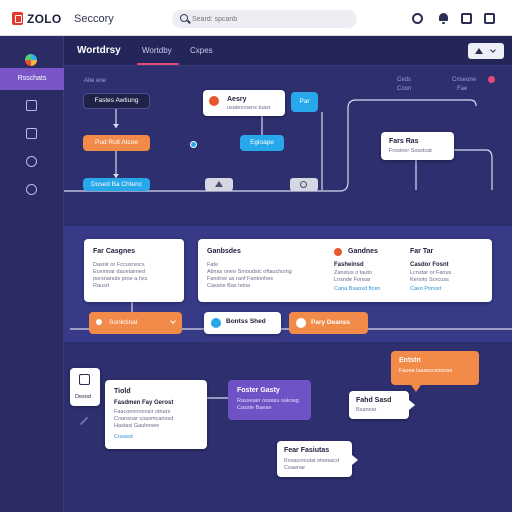  Describe the element at coordinates (464, 80) in the screenshot. I see `lane-label: Cnseone` at that location.